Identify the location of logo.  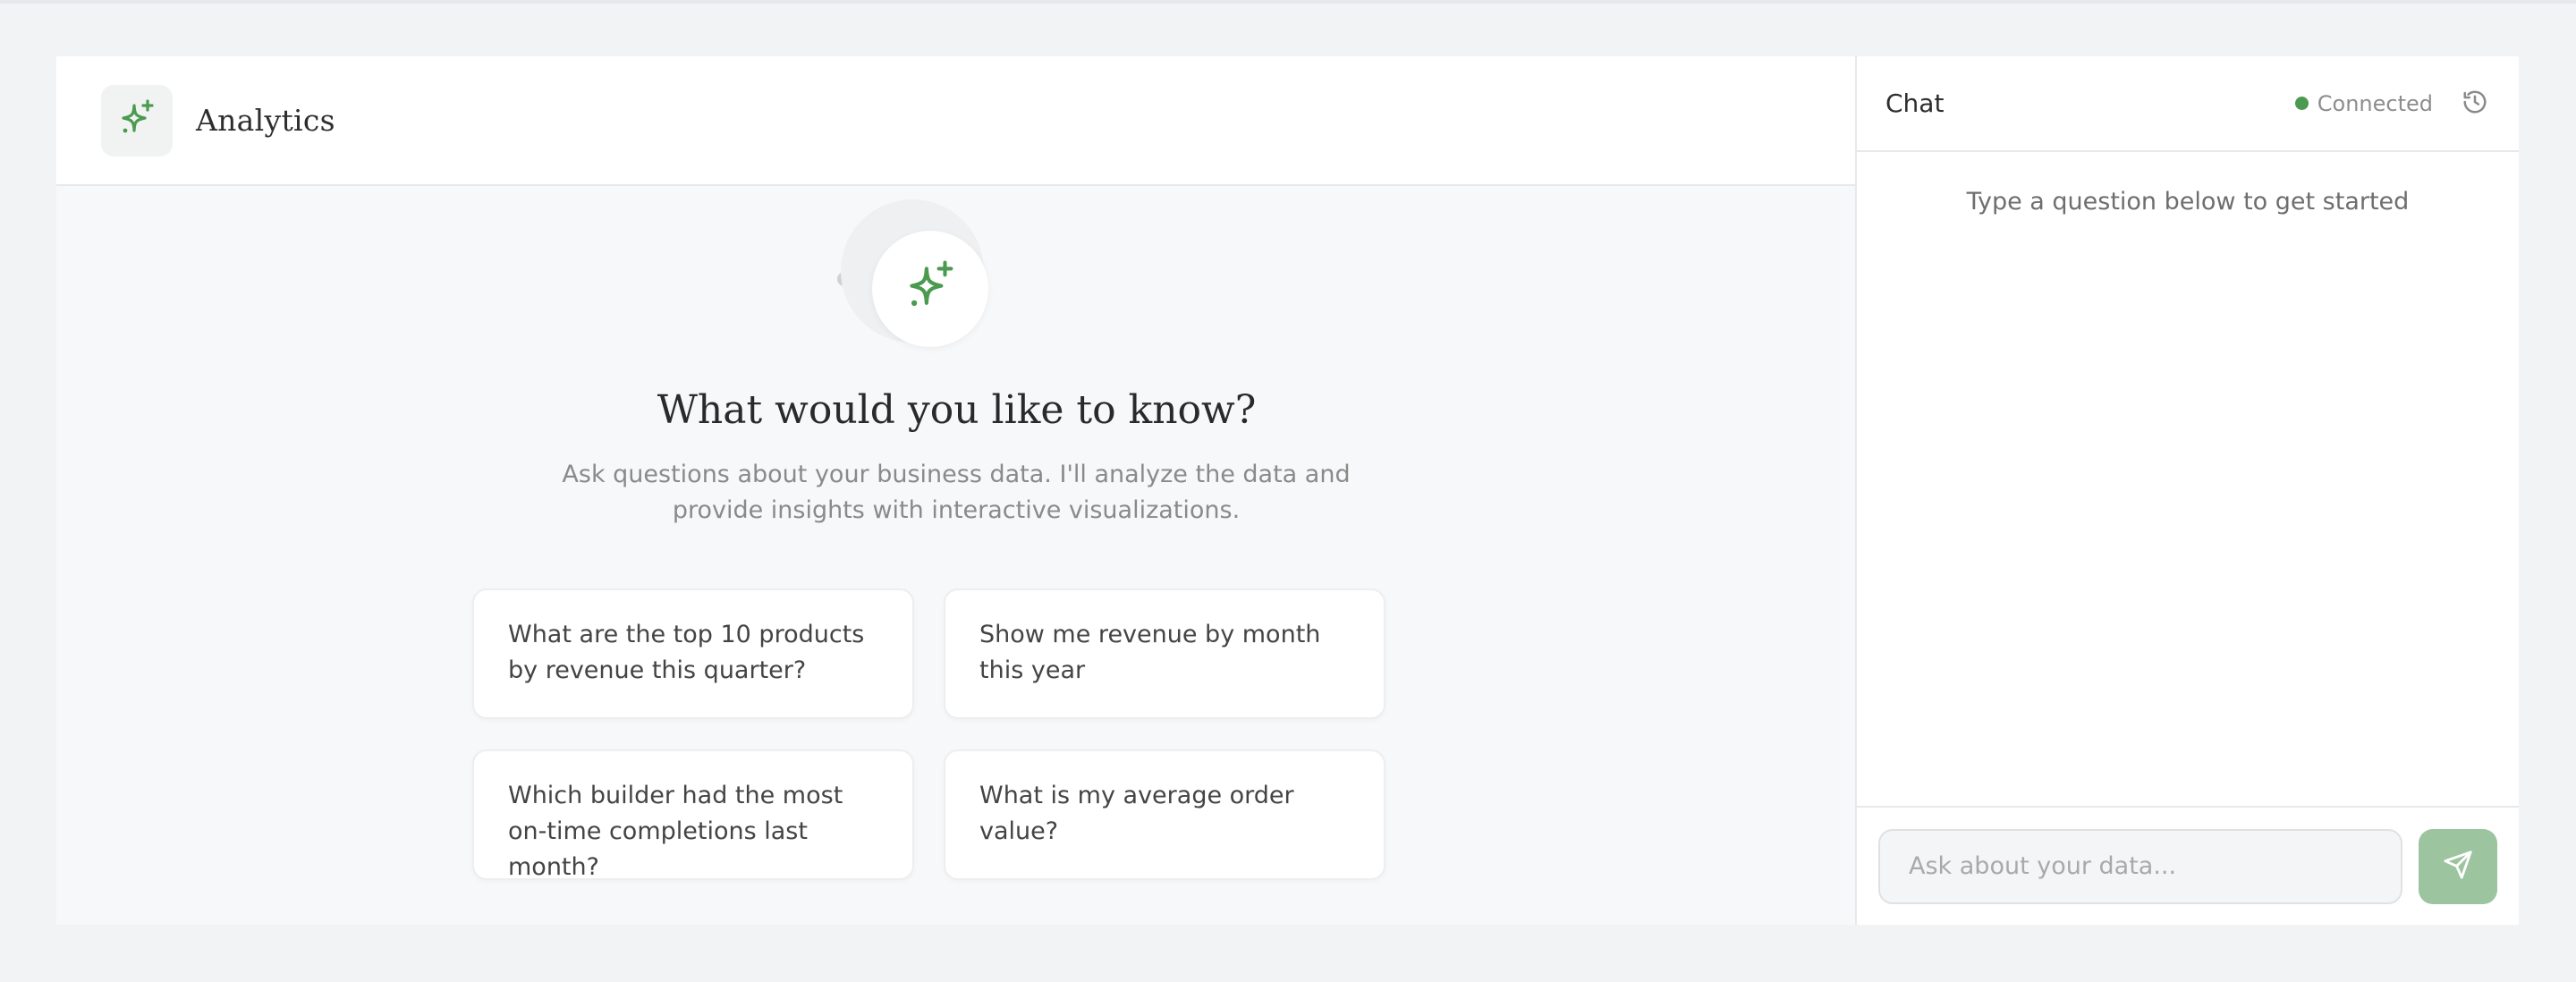
(137, 121).